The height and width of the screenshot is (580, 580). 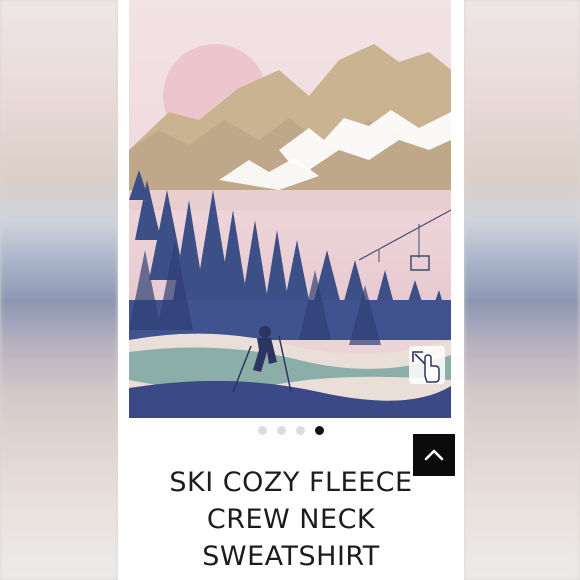 I want to click on product-title-line-3: SWEATSHIRT, so click(x=291, y=556).